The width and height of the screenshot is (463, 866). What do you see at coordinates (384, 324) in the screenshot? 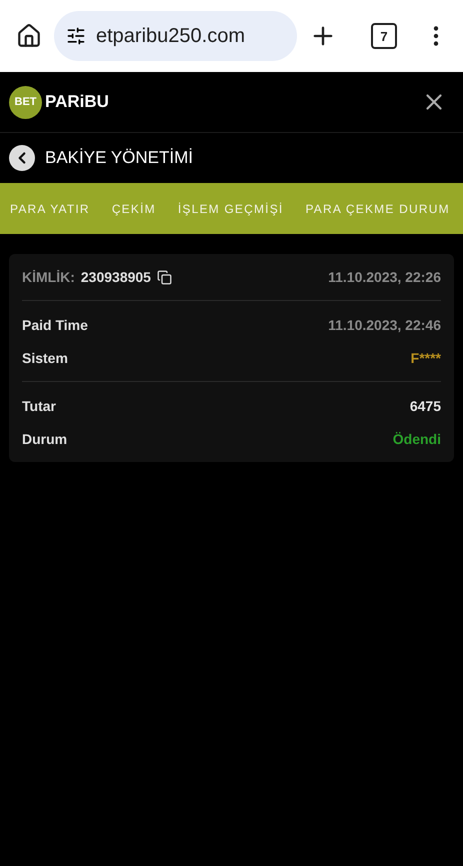
I see `field-value: 11.10.2023, 22:46` at bounding box center [384, 324].